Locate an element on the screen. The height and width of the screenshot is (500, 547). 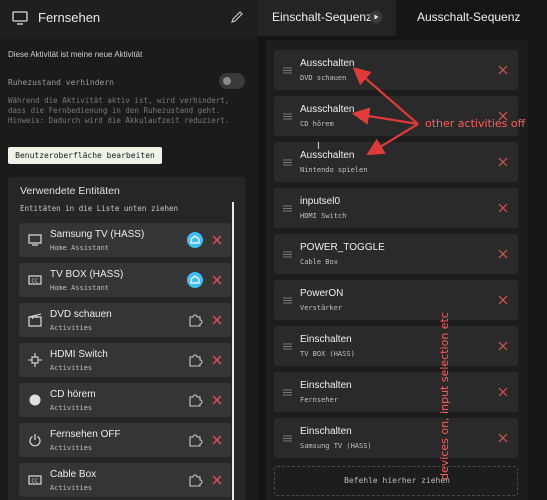
entity-item: CD hörem Activities is located at coordinates (125, 400).